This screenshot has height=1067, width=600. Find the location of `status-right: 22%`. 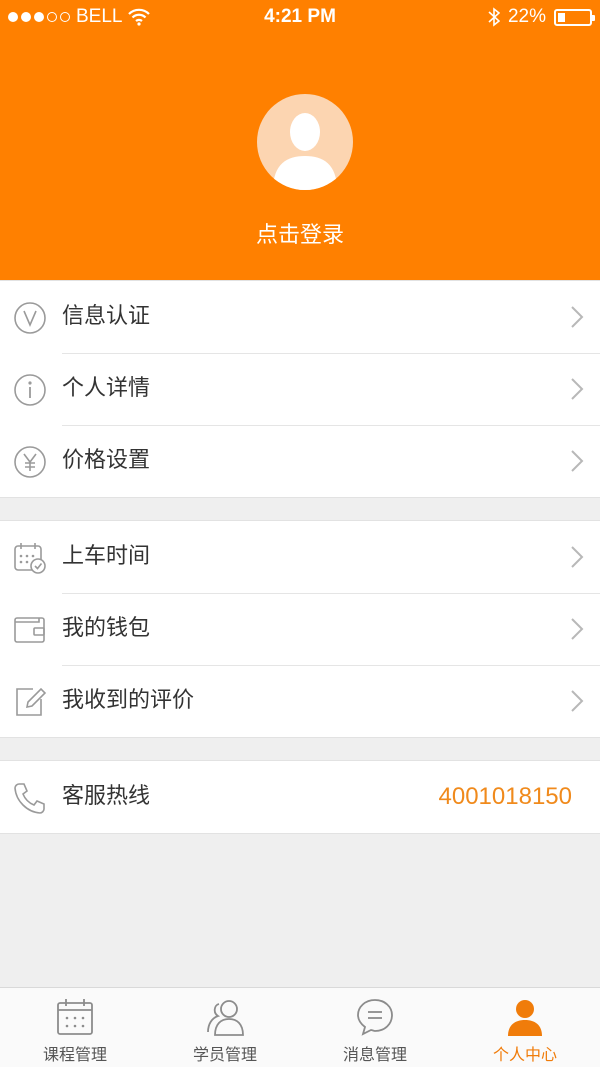

status-right: 22% is located at coordinates (541, 17).